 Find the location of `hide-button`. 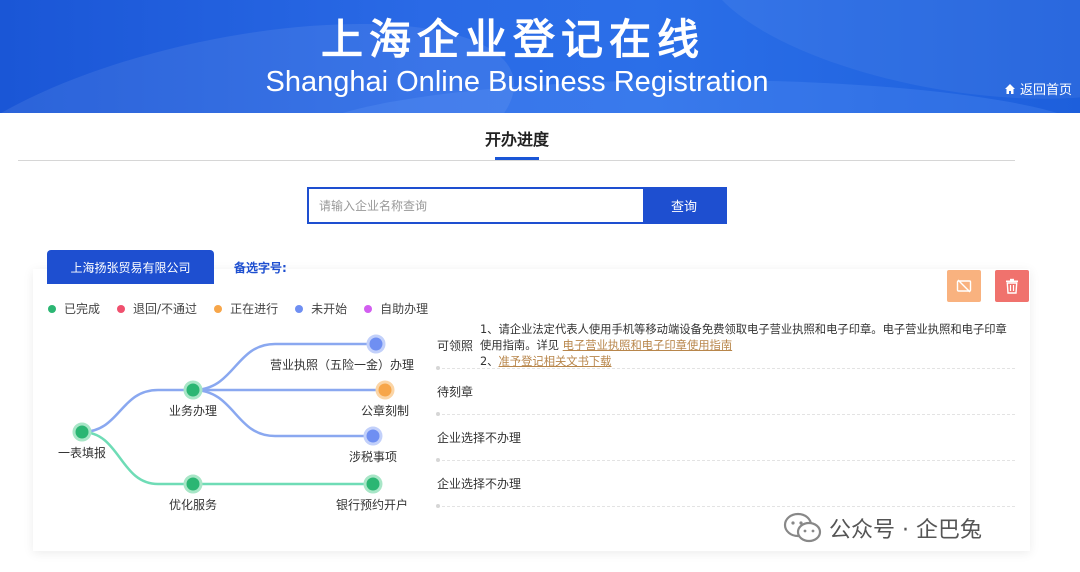

hide-button is located at coordinates (964, 286).